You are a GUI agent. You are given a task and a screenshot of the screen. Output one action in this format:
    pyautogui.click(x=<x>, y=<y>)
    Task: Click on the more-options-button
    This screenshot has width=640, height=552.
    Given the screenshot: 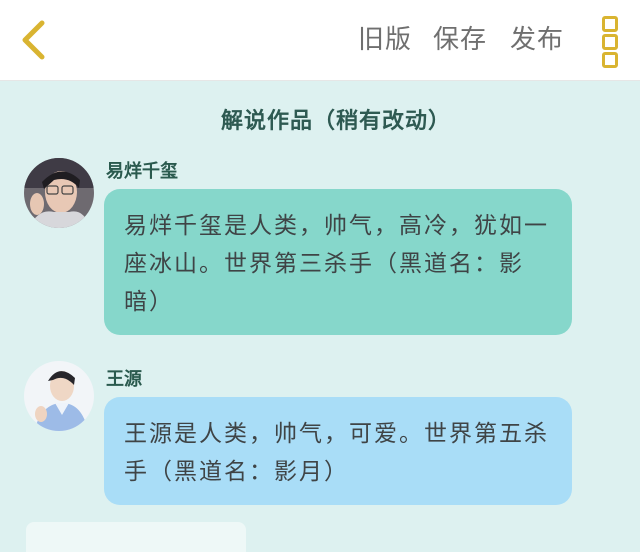 What is the action you would take?
    pyautogui.click(x=610, y=41)
    